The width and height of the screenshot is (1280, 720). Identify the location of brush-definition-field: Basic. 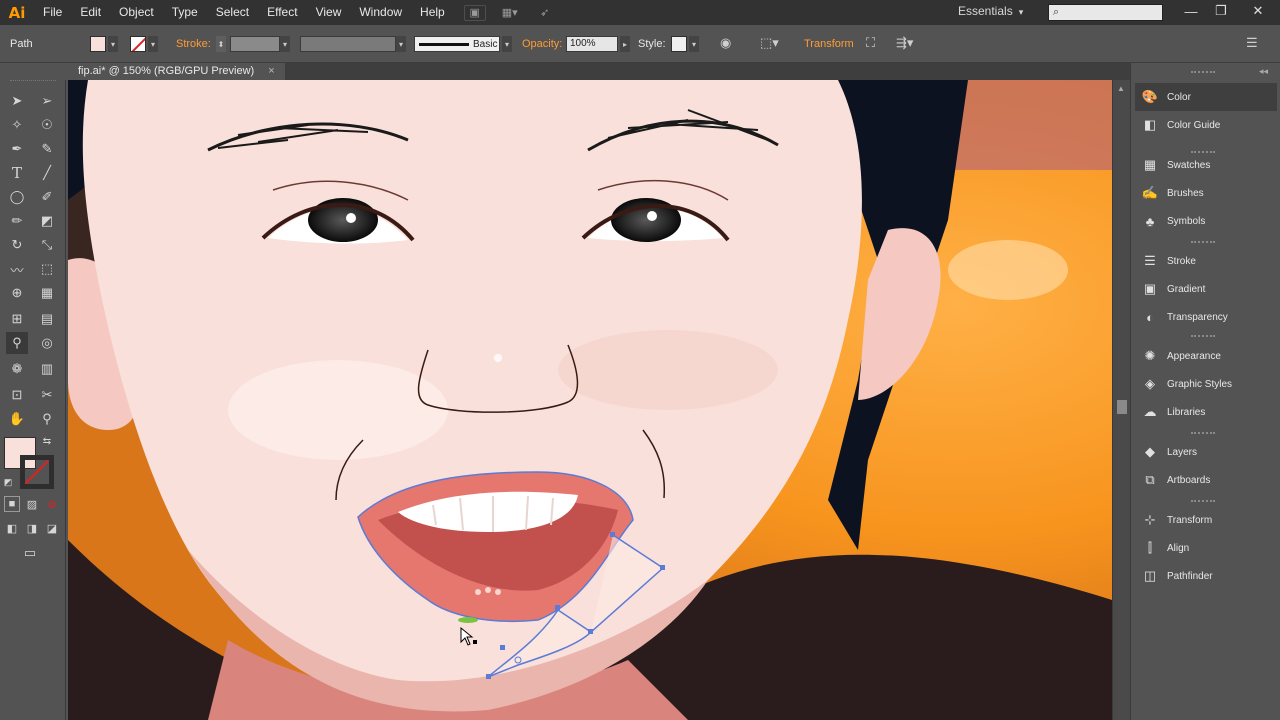
(457, 44).